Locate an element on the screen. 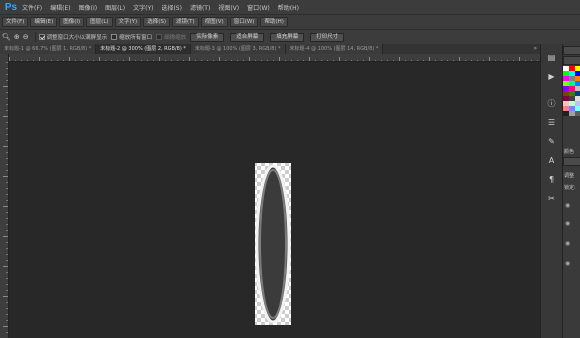 Image resolution: width=580 pixels, height=338 pixels. character-panel-icon: A is located at coordinates (552, 160).